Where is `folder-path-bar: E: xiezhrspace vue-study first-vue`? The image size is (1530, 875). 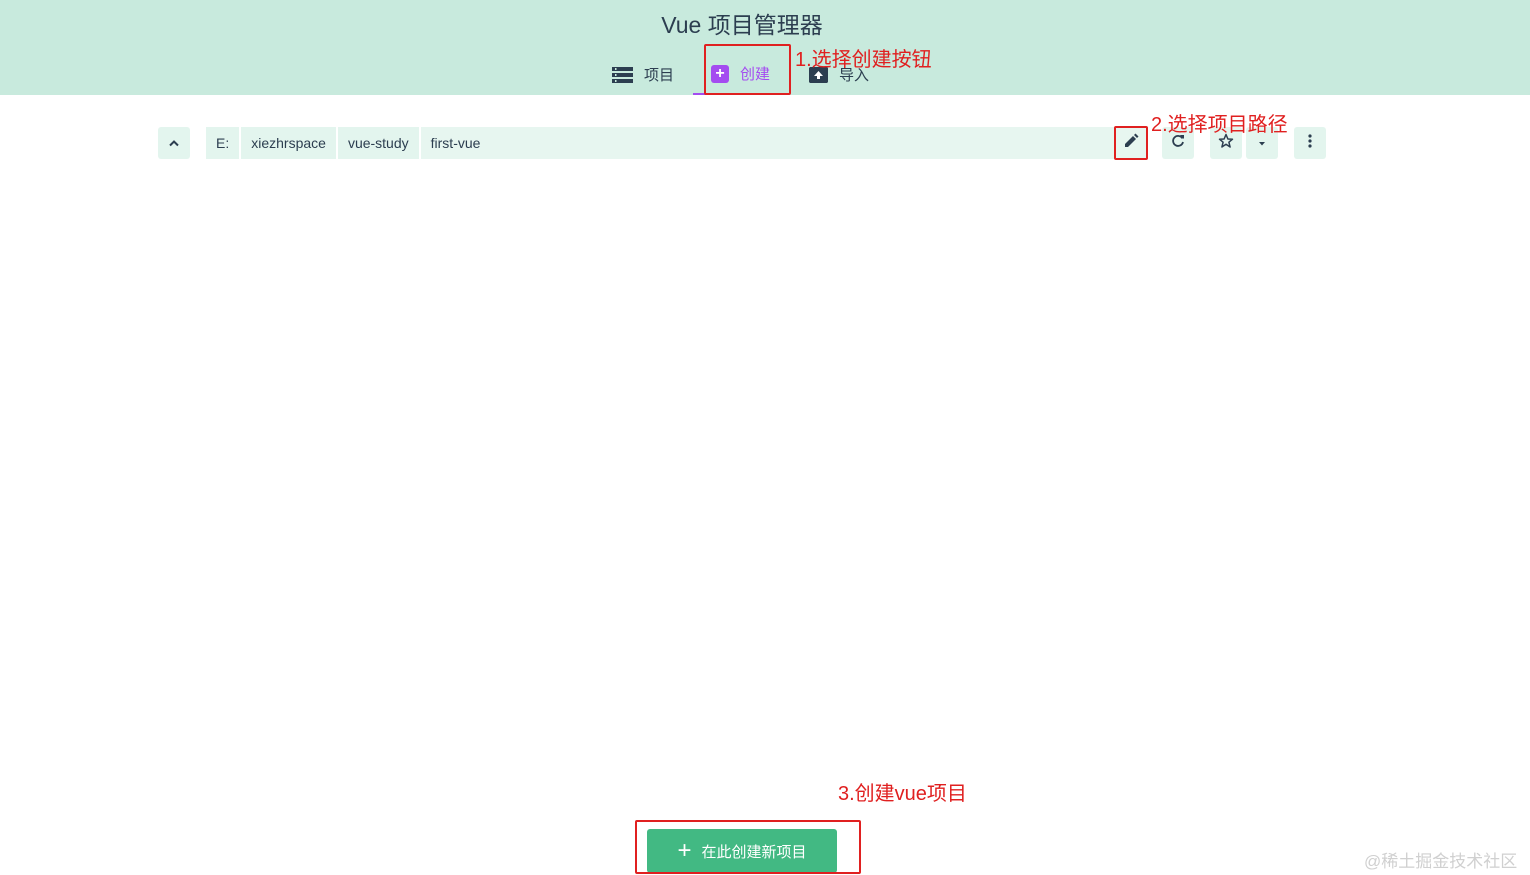 folder-path-bar: E: xiezhrspace vue-study first-vue is located at coordinates (676, 143).